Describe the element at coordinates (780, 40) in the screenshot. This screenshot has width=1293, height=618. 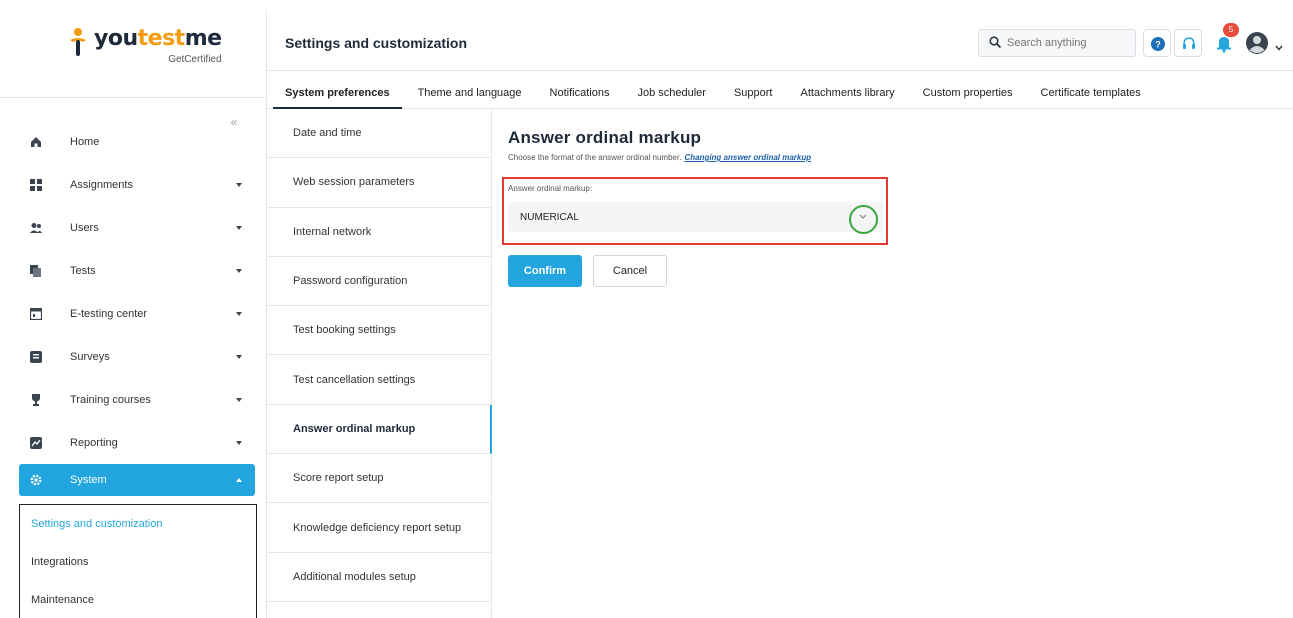
I see `header: Settings and customization ? 5` at that location.